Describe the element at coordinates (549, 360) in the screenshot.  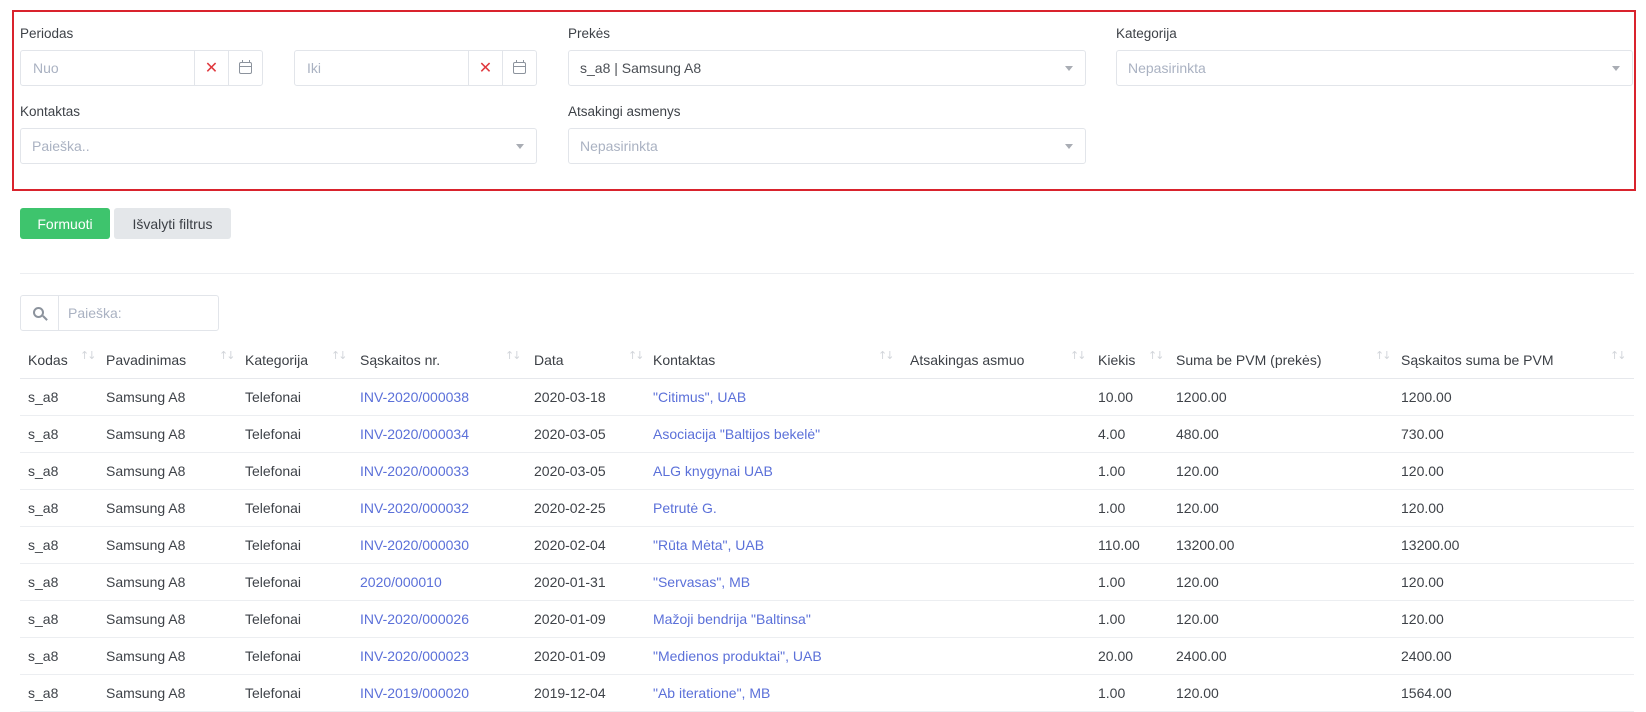
I see `header-col-data: Data` at that location.